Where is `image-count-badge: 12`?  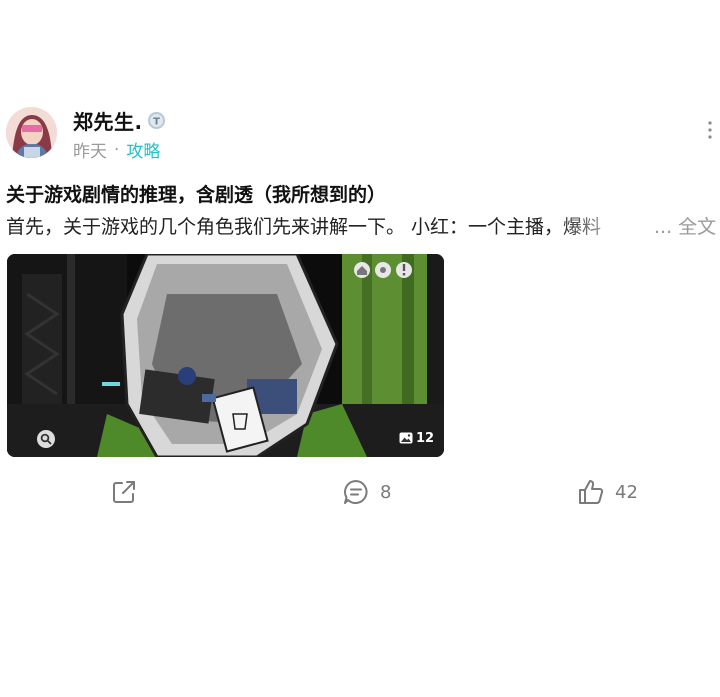 image-count-badge: 12 is located at coordinates (416, 438).